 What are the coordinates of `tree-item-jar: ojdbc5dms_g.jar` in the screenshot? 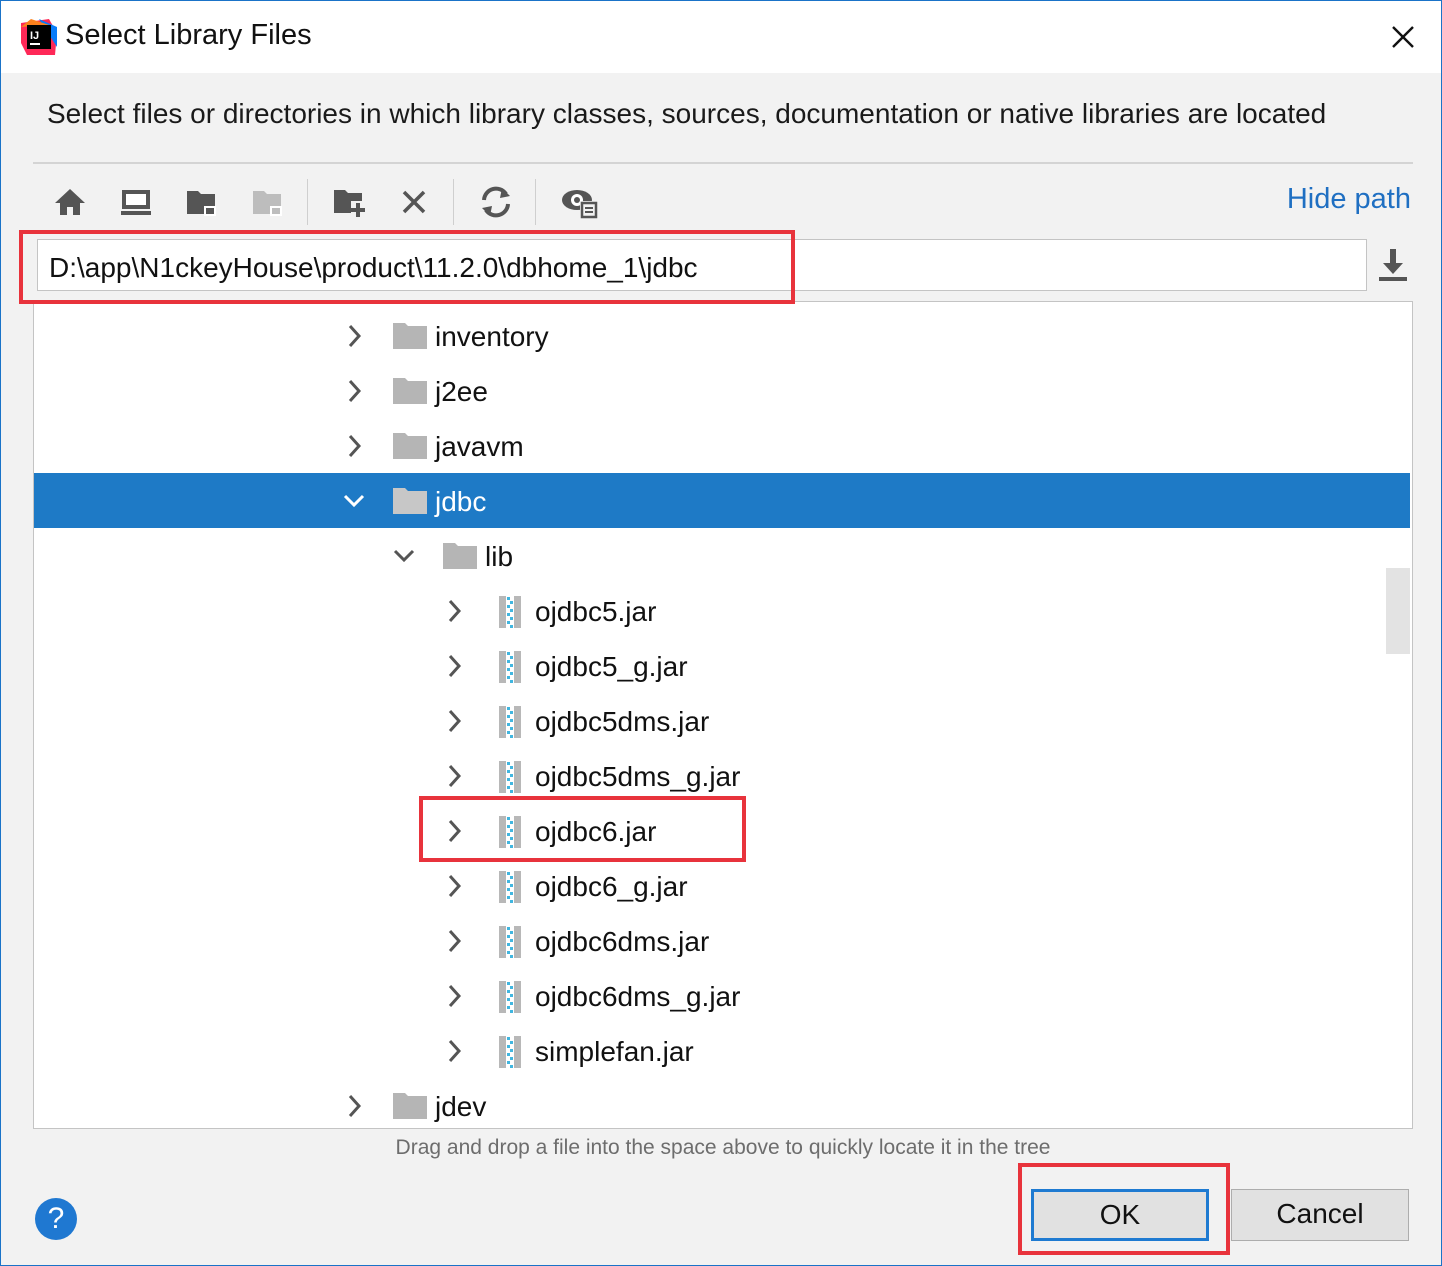 It's located at (722, 775).